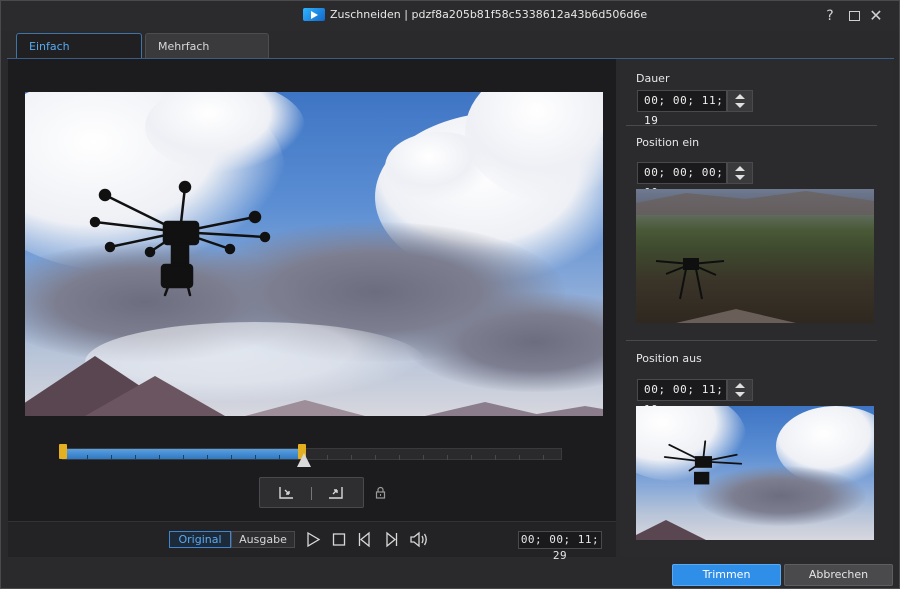 The image size is (900, 589). What do you see at coordinates (380, 492) in the screenshot?
I see `lock-icon` at bounding box center [380, 492].